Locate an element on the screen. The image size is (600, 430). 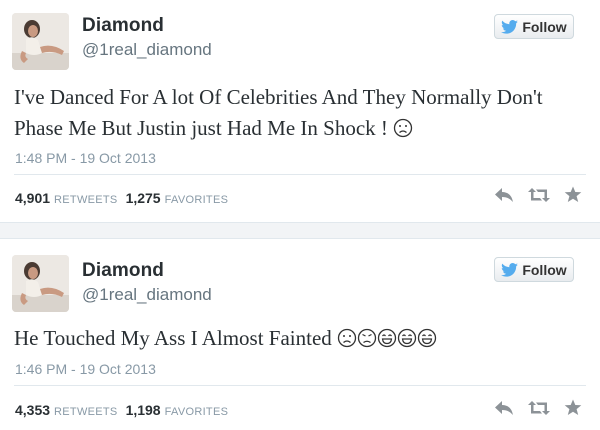
favorite-number: 1,275 is located at coordinates (143, 198).